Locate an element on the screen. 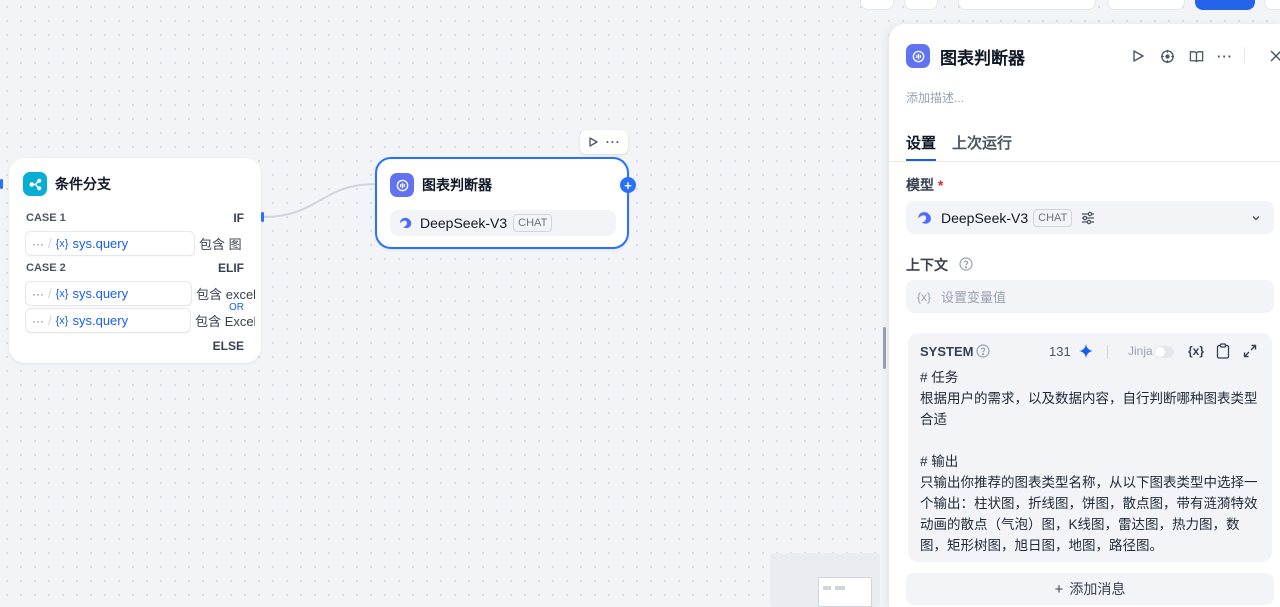 The image size is (1280, 607). chevron-down-icon is located at coordinates (1256, 218).